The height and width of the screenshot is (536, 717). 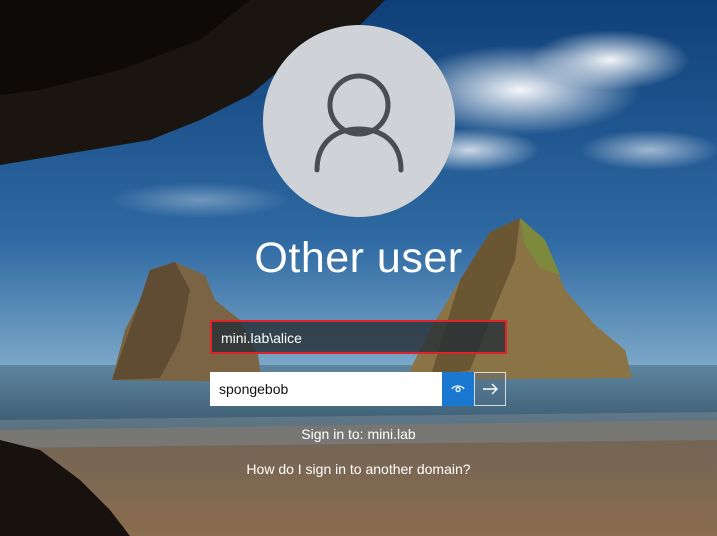 I want to click on reveal-password-button, so click(x=458, y=389).